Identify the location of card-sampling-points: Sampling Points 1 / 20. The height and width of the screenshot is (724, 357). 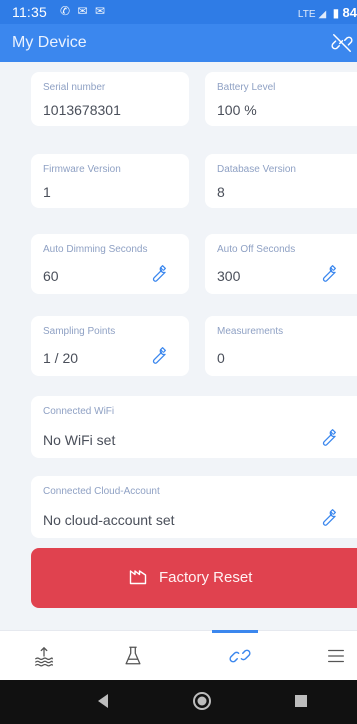
(110, 346).